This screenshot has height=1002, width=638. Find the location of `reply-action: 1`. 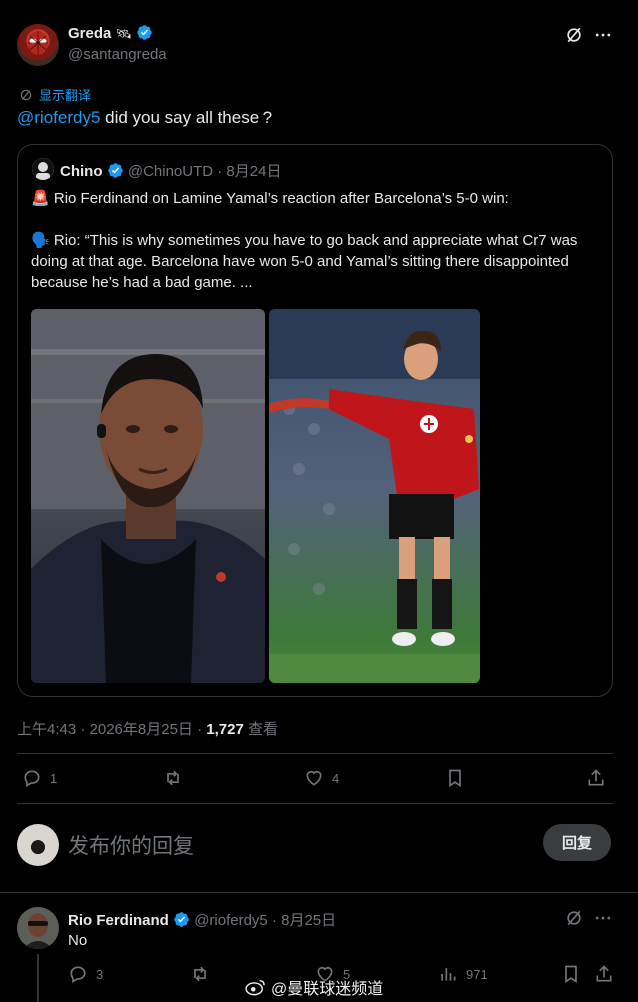

reply-action: 1 is located at coordinates (39, 778).